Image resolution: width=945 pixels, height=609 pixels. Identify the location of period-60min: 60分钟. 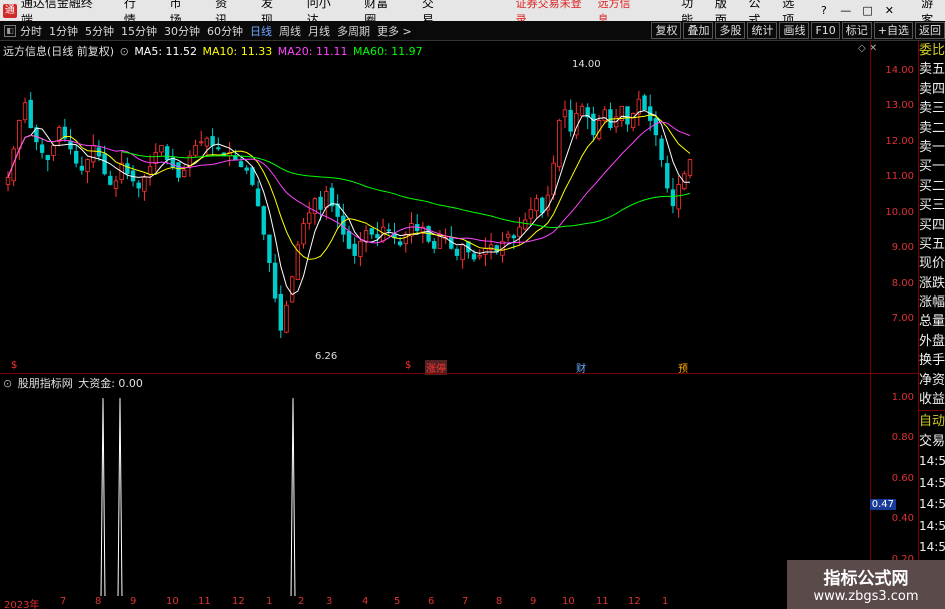
(225, 31).